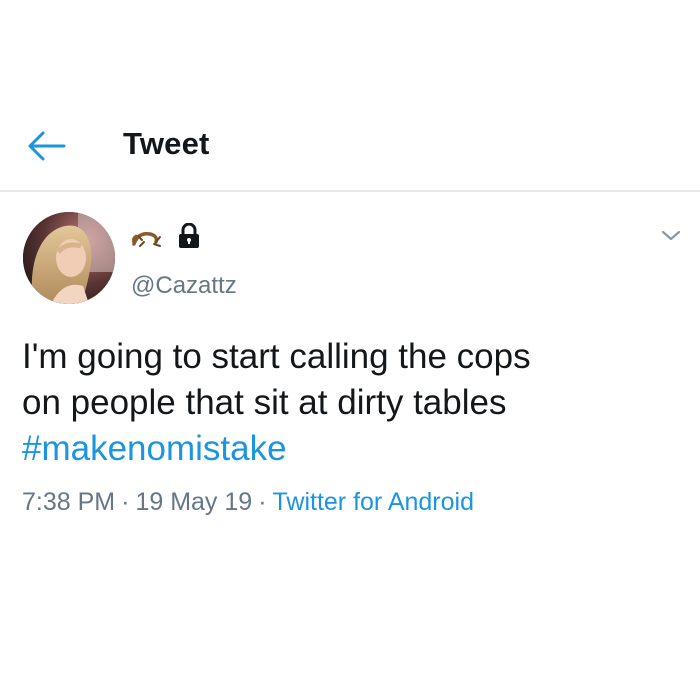 The height and width of the screenshot is (700, 700). I want to click on hashtag-link: #makenomistake, so click(347, 449).